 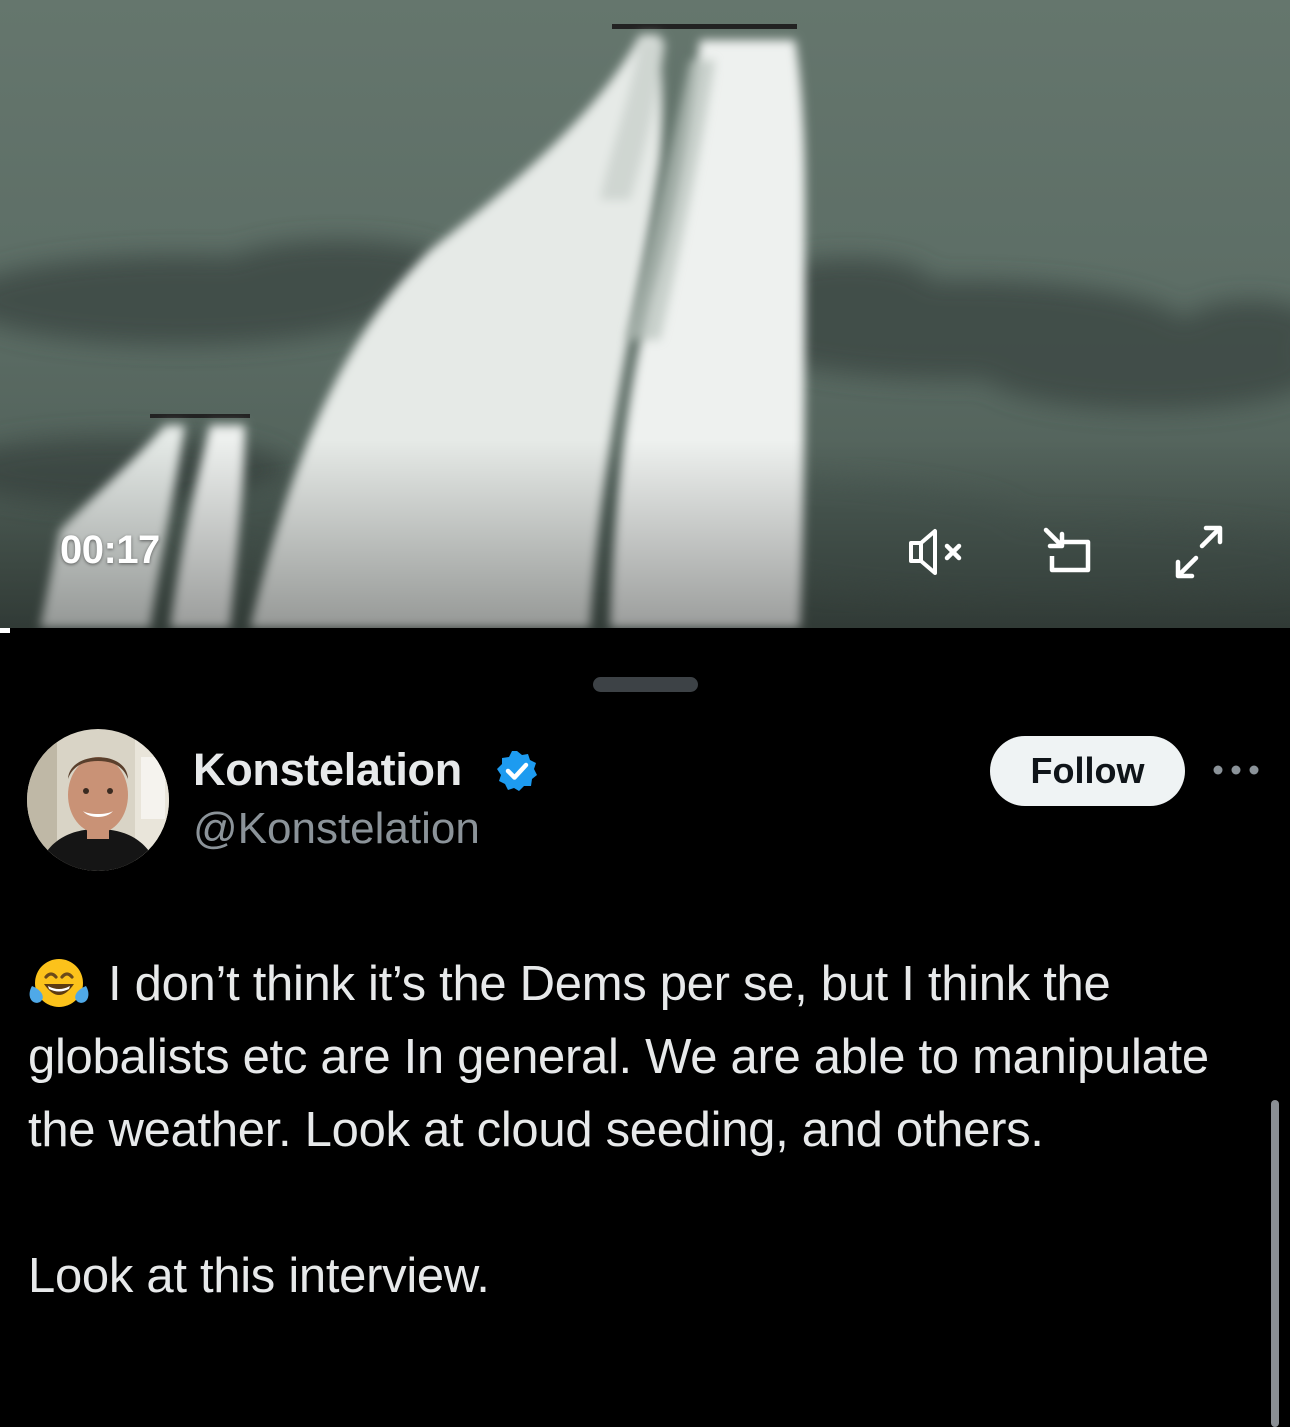 What do you see at coordinates (259, 1276) in the screenshot?
I see `tweet-paragraph-2: Look at this interview.` at bounding box center [259, 1276].